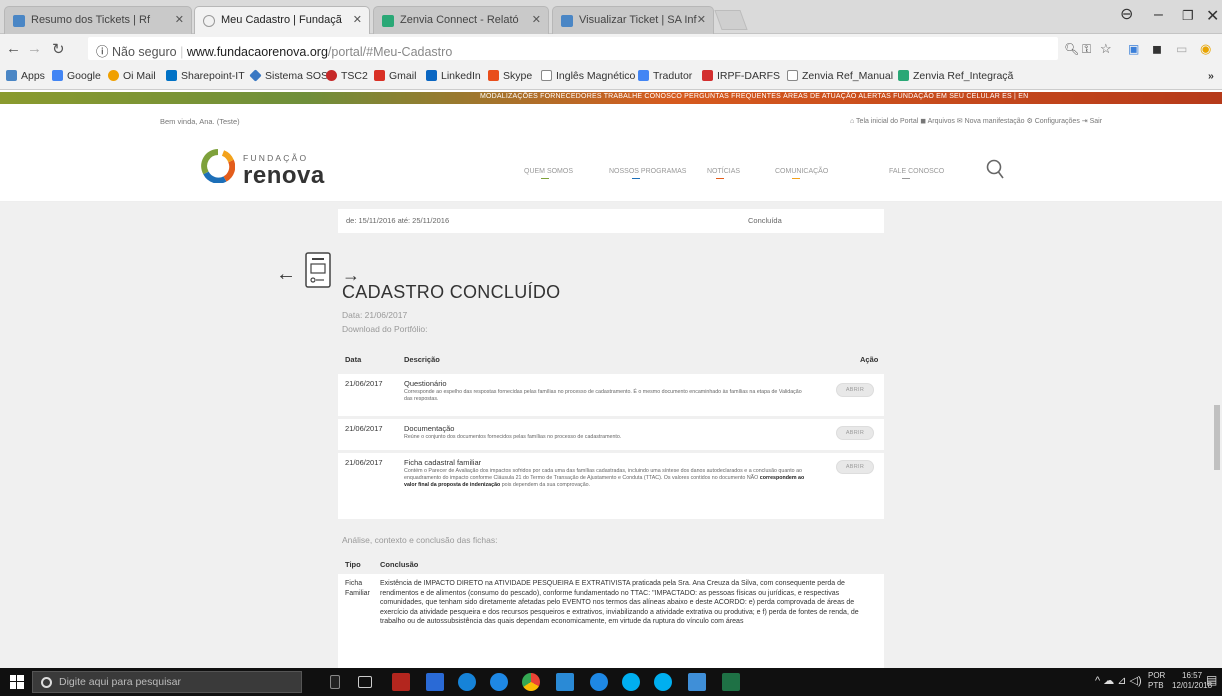  Describe the element at coordinates (548, 171) in the screenshot. I see `menu-quem-somos: QUEM SOMOS` at that location.